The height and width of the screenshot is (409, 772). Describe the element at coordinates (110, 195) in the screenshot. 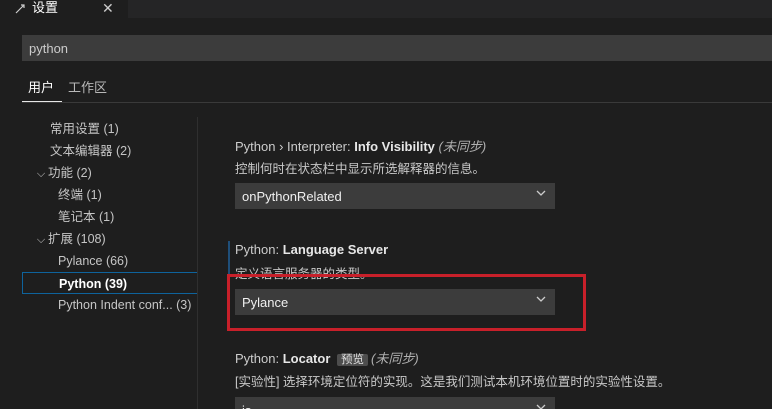

I see `toc-item-terminal: 终端 (1)` at that location.